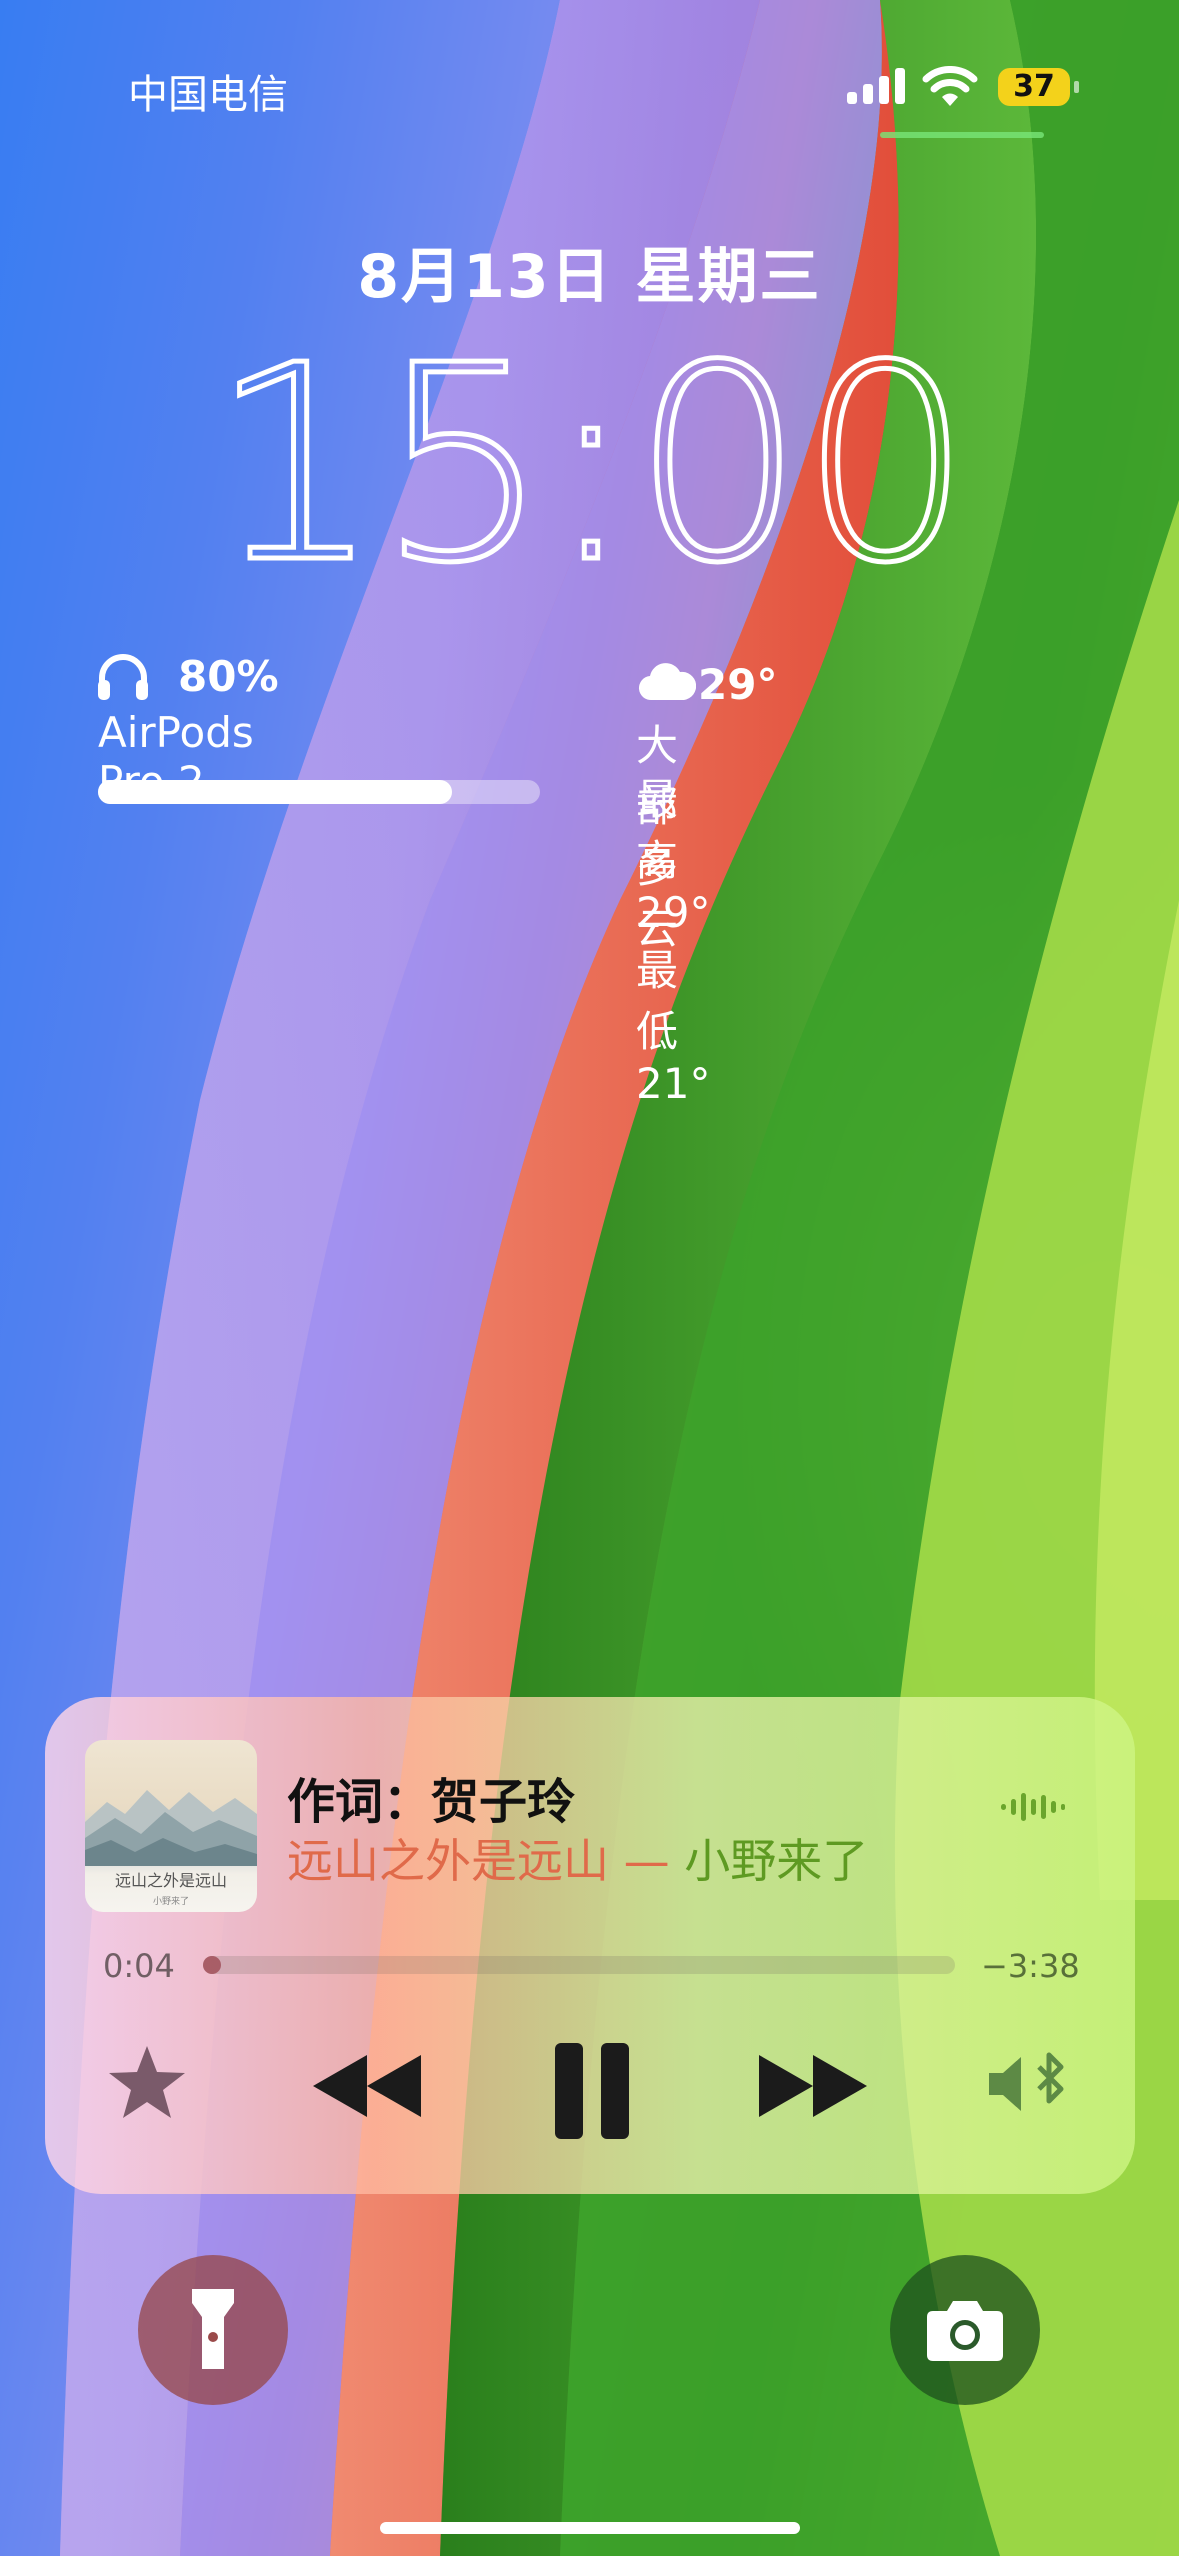 The height and width of the screenshot is (2556, 1179). I want to click on flashlight-button, so click(213, 2330).